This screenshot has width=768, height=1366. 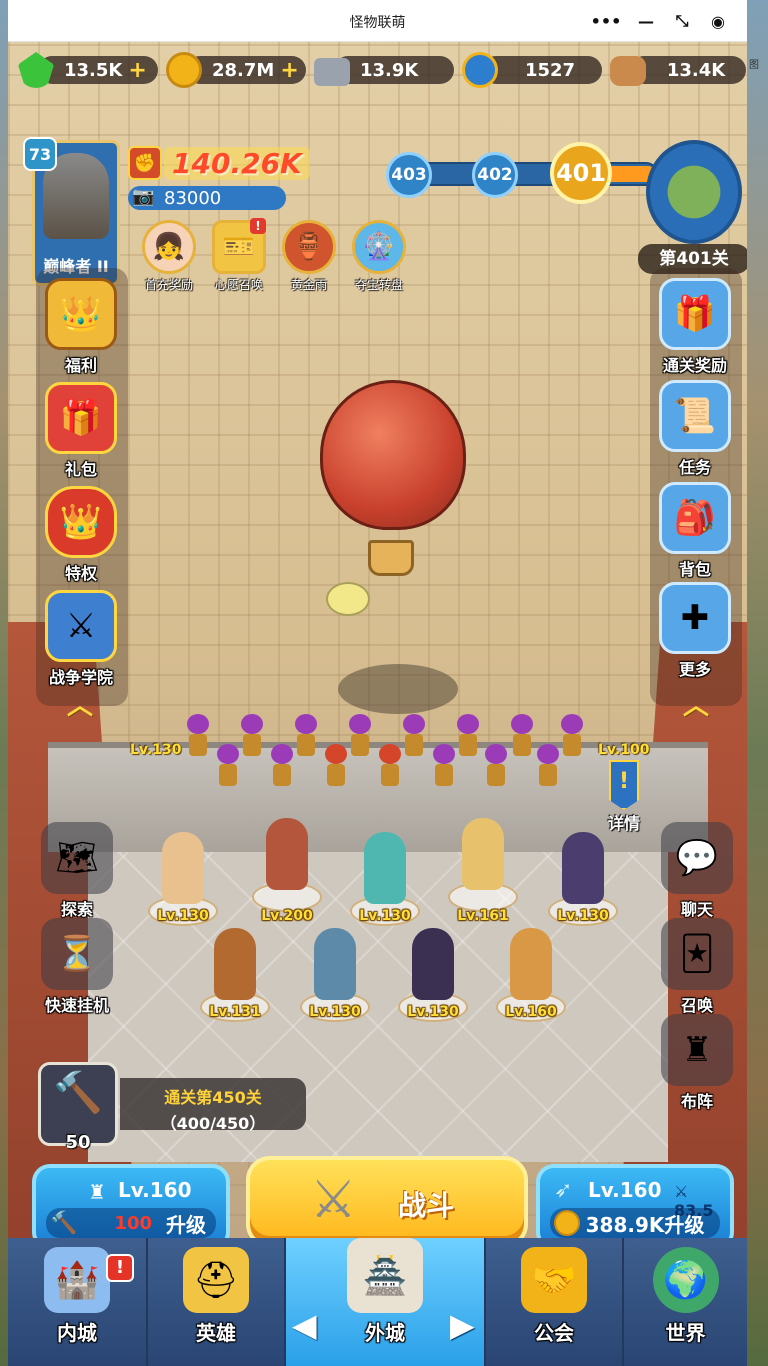 What do you see at coordinates (694, 192) in the screenshot?
I see `world-map-button` at bounding box center [694, 192].